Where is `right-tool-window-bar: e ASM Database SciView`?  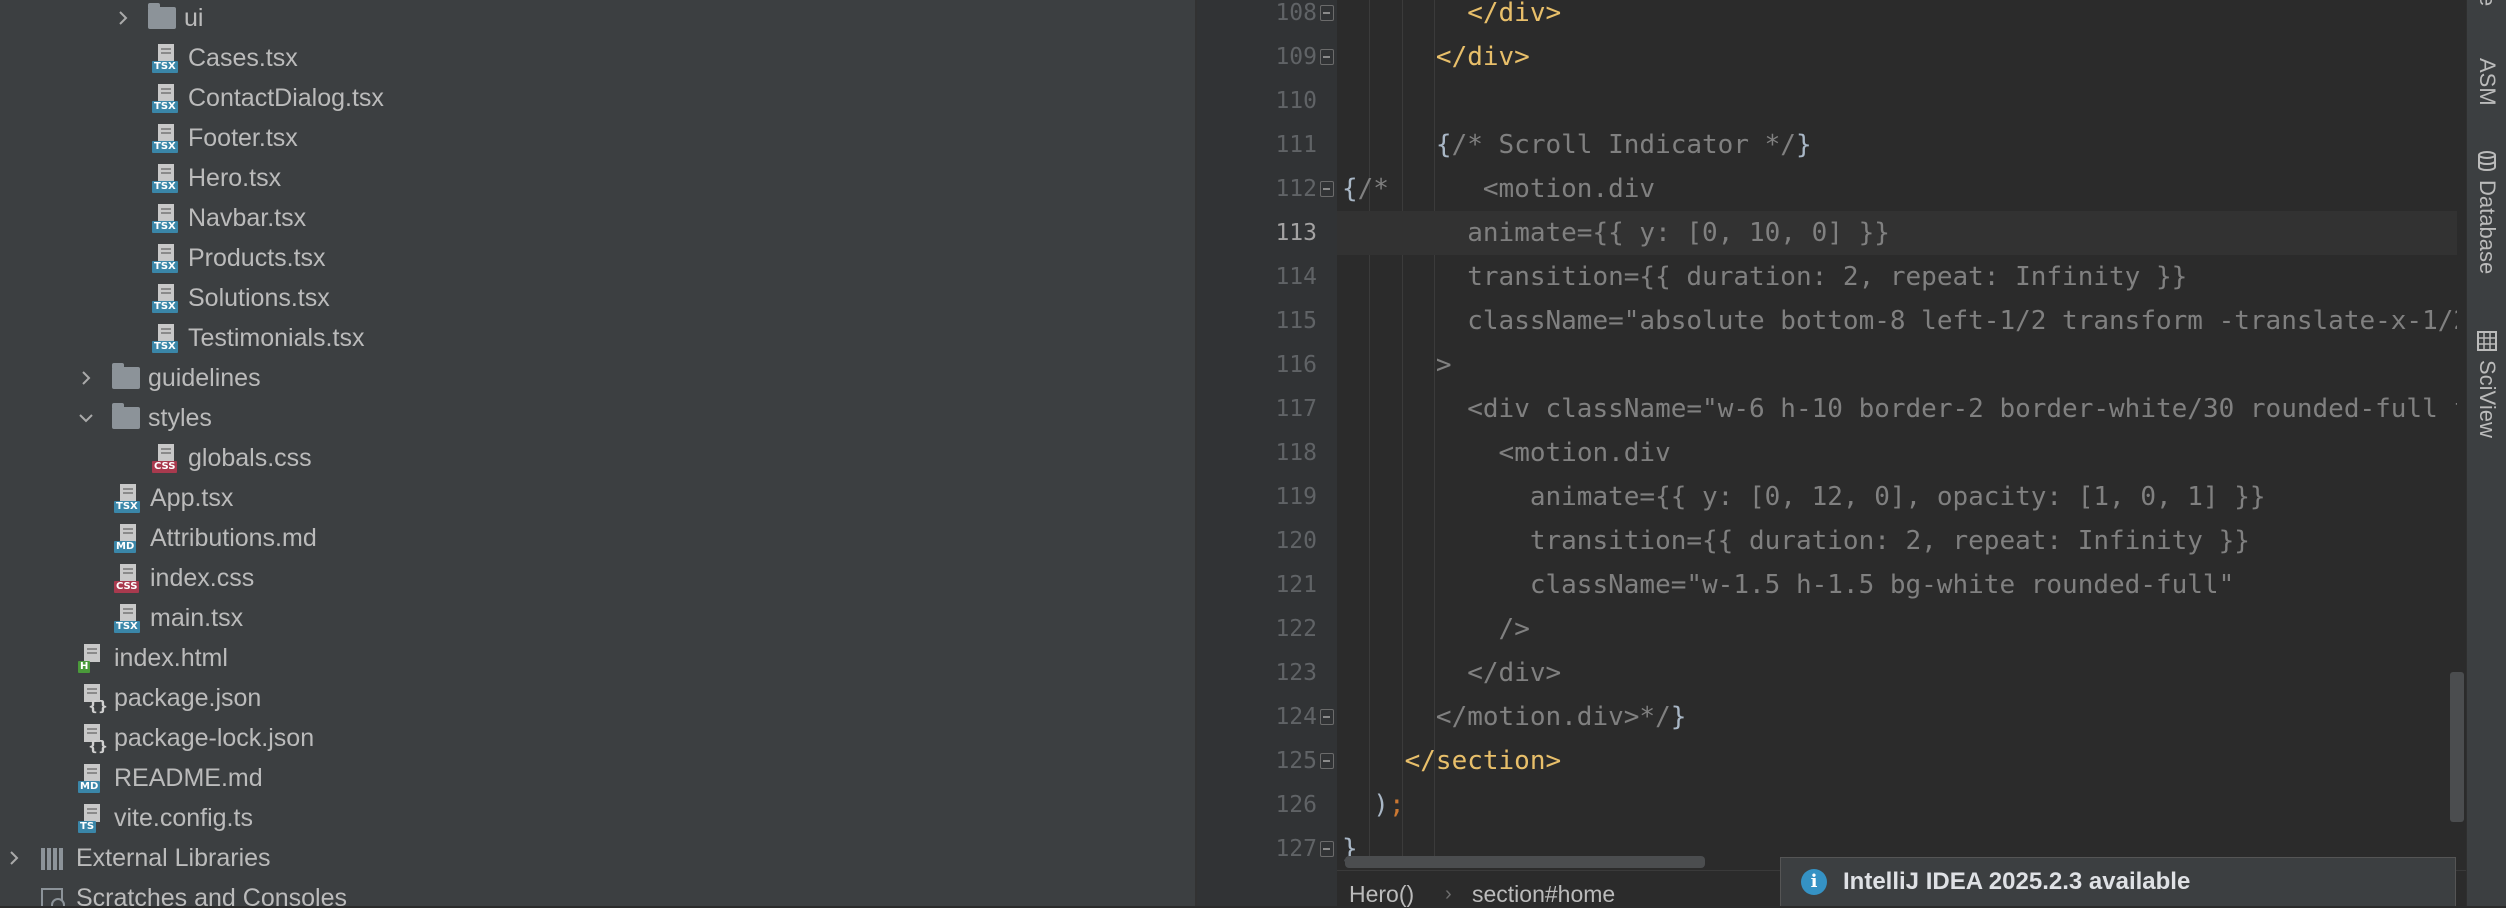
right-tool-window-bar: e ASM Database SciView is located at coordinates (2486, 453).